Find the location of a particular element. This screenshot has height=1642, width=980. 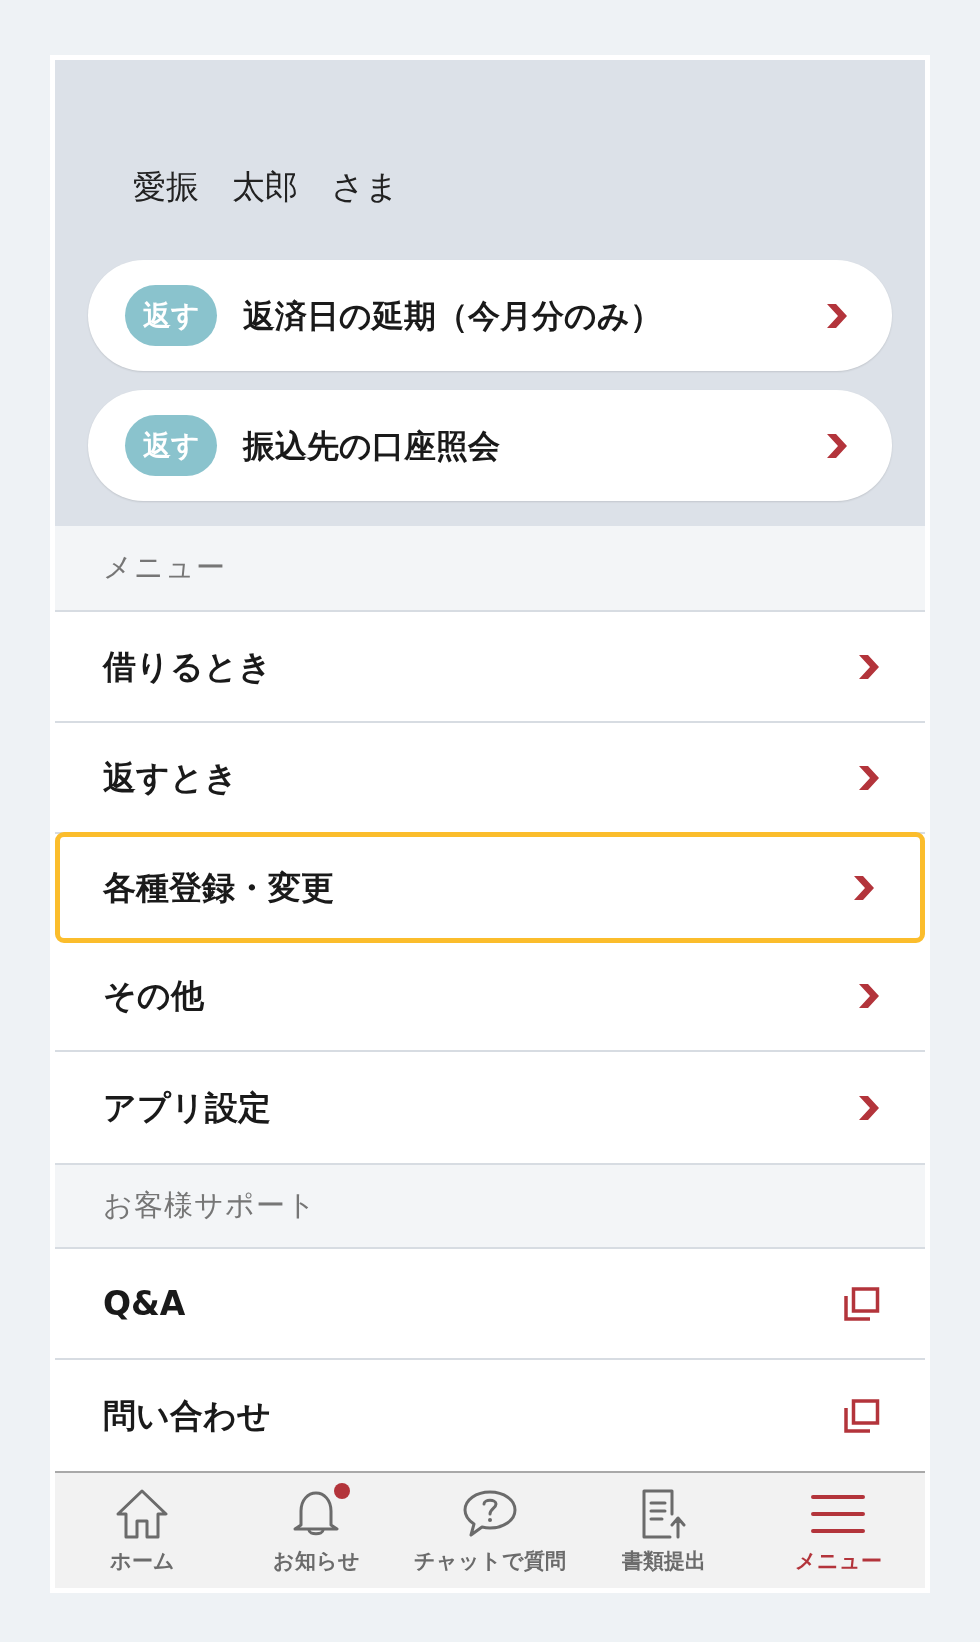

nav-tab: チャットで質問 is located at coordinates (490, 1530).